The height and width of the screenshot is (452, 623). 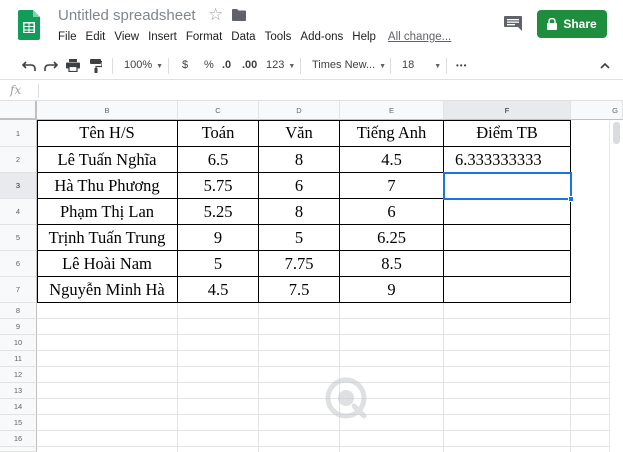 What do you see at coordinates (29, 25) in the screenshot?
I see `sheets-logo-icon` at bounding box center [29, 25].